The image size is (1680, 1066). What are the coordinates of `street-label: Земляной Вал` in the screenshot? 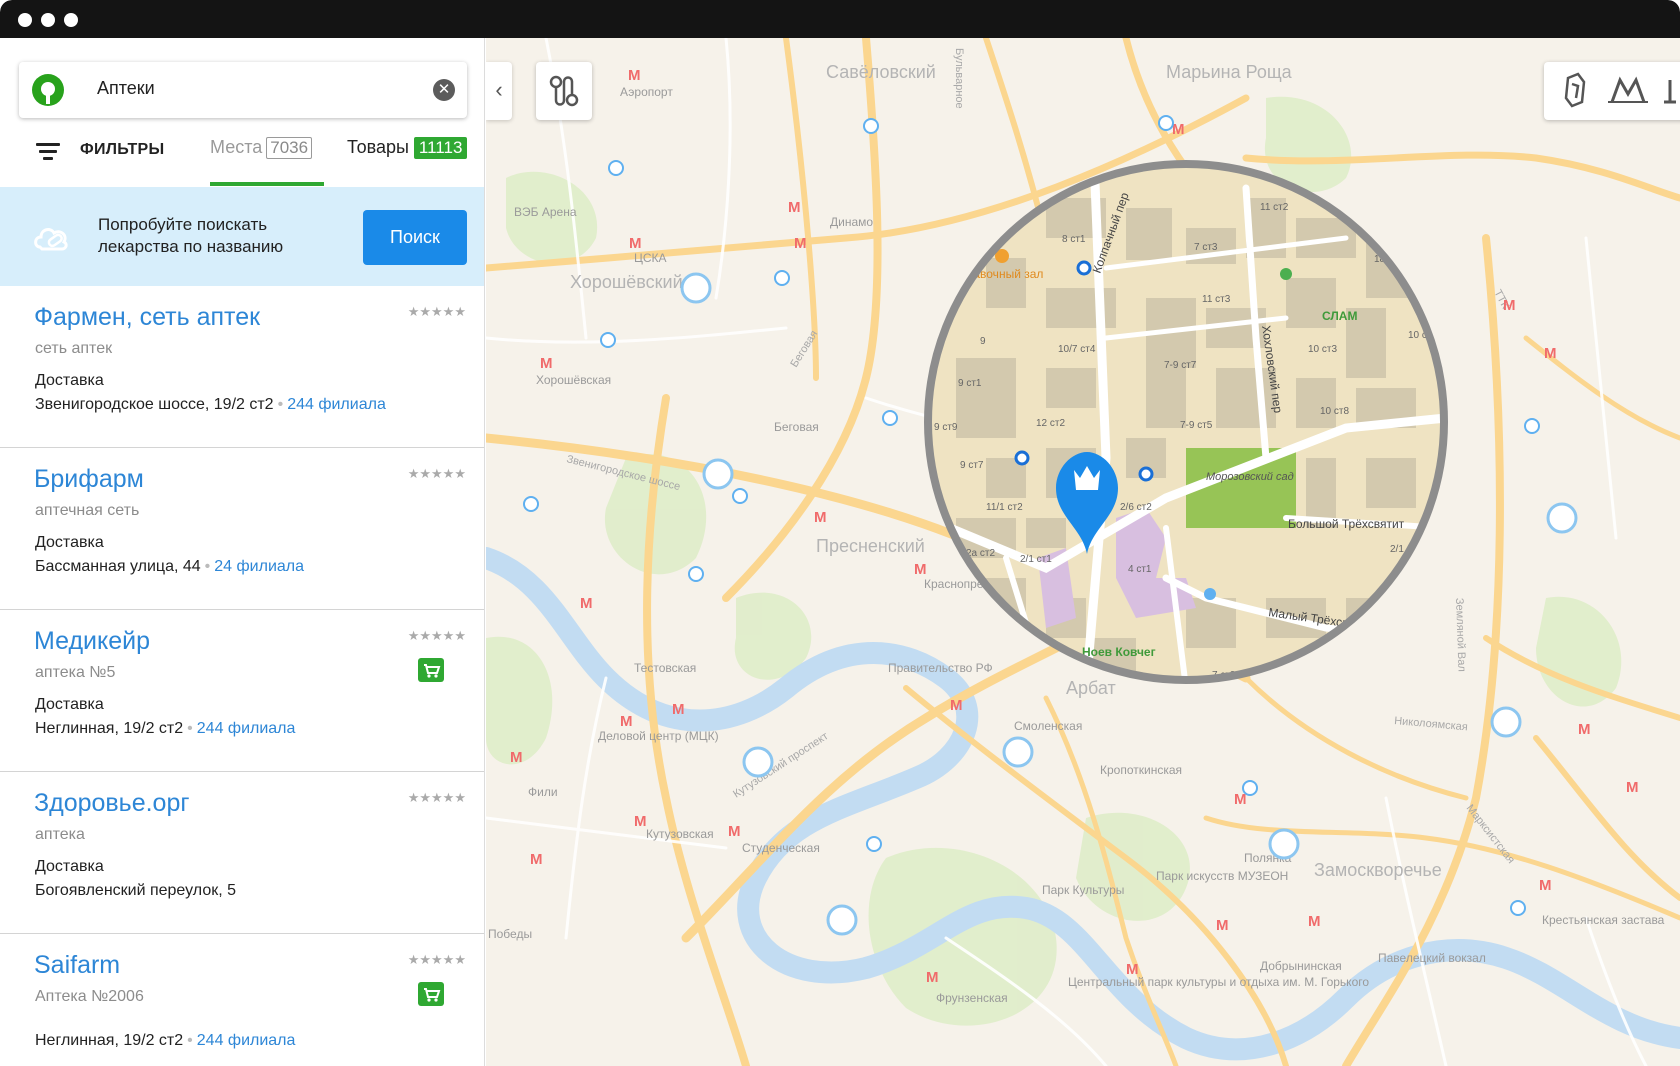 It's located at (1460, 635).